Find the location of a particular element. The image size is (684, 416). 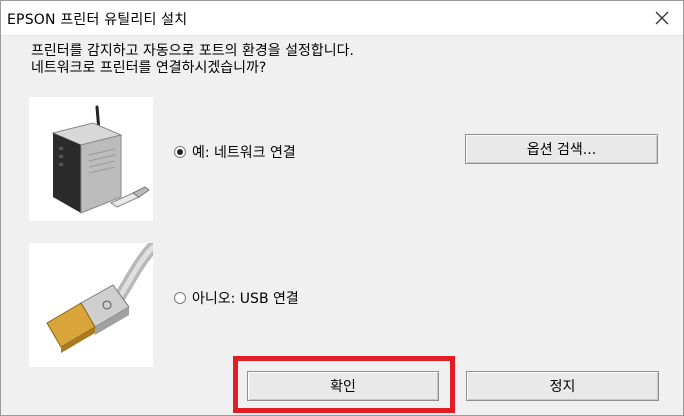

usb-cable-icon is located at coordinates (102, 297).